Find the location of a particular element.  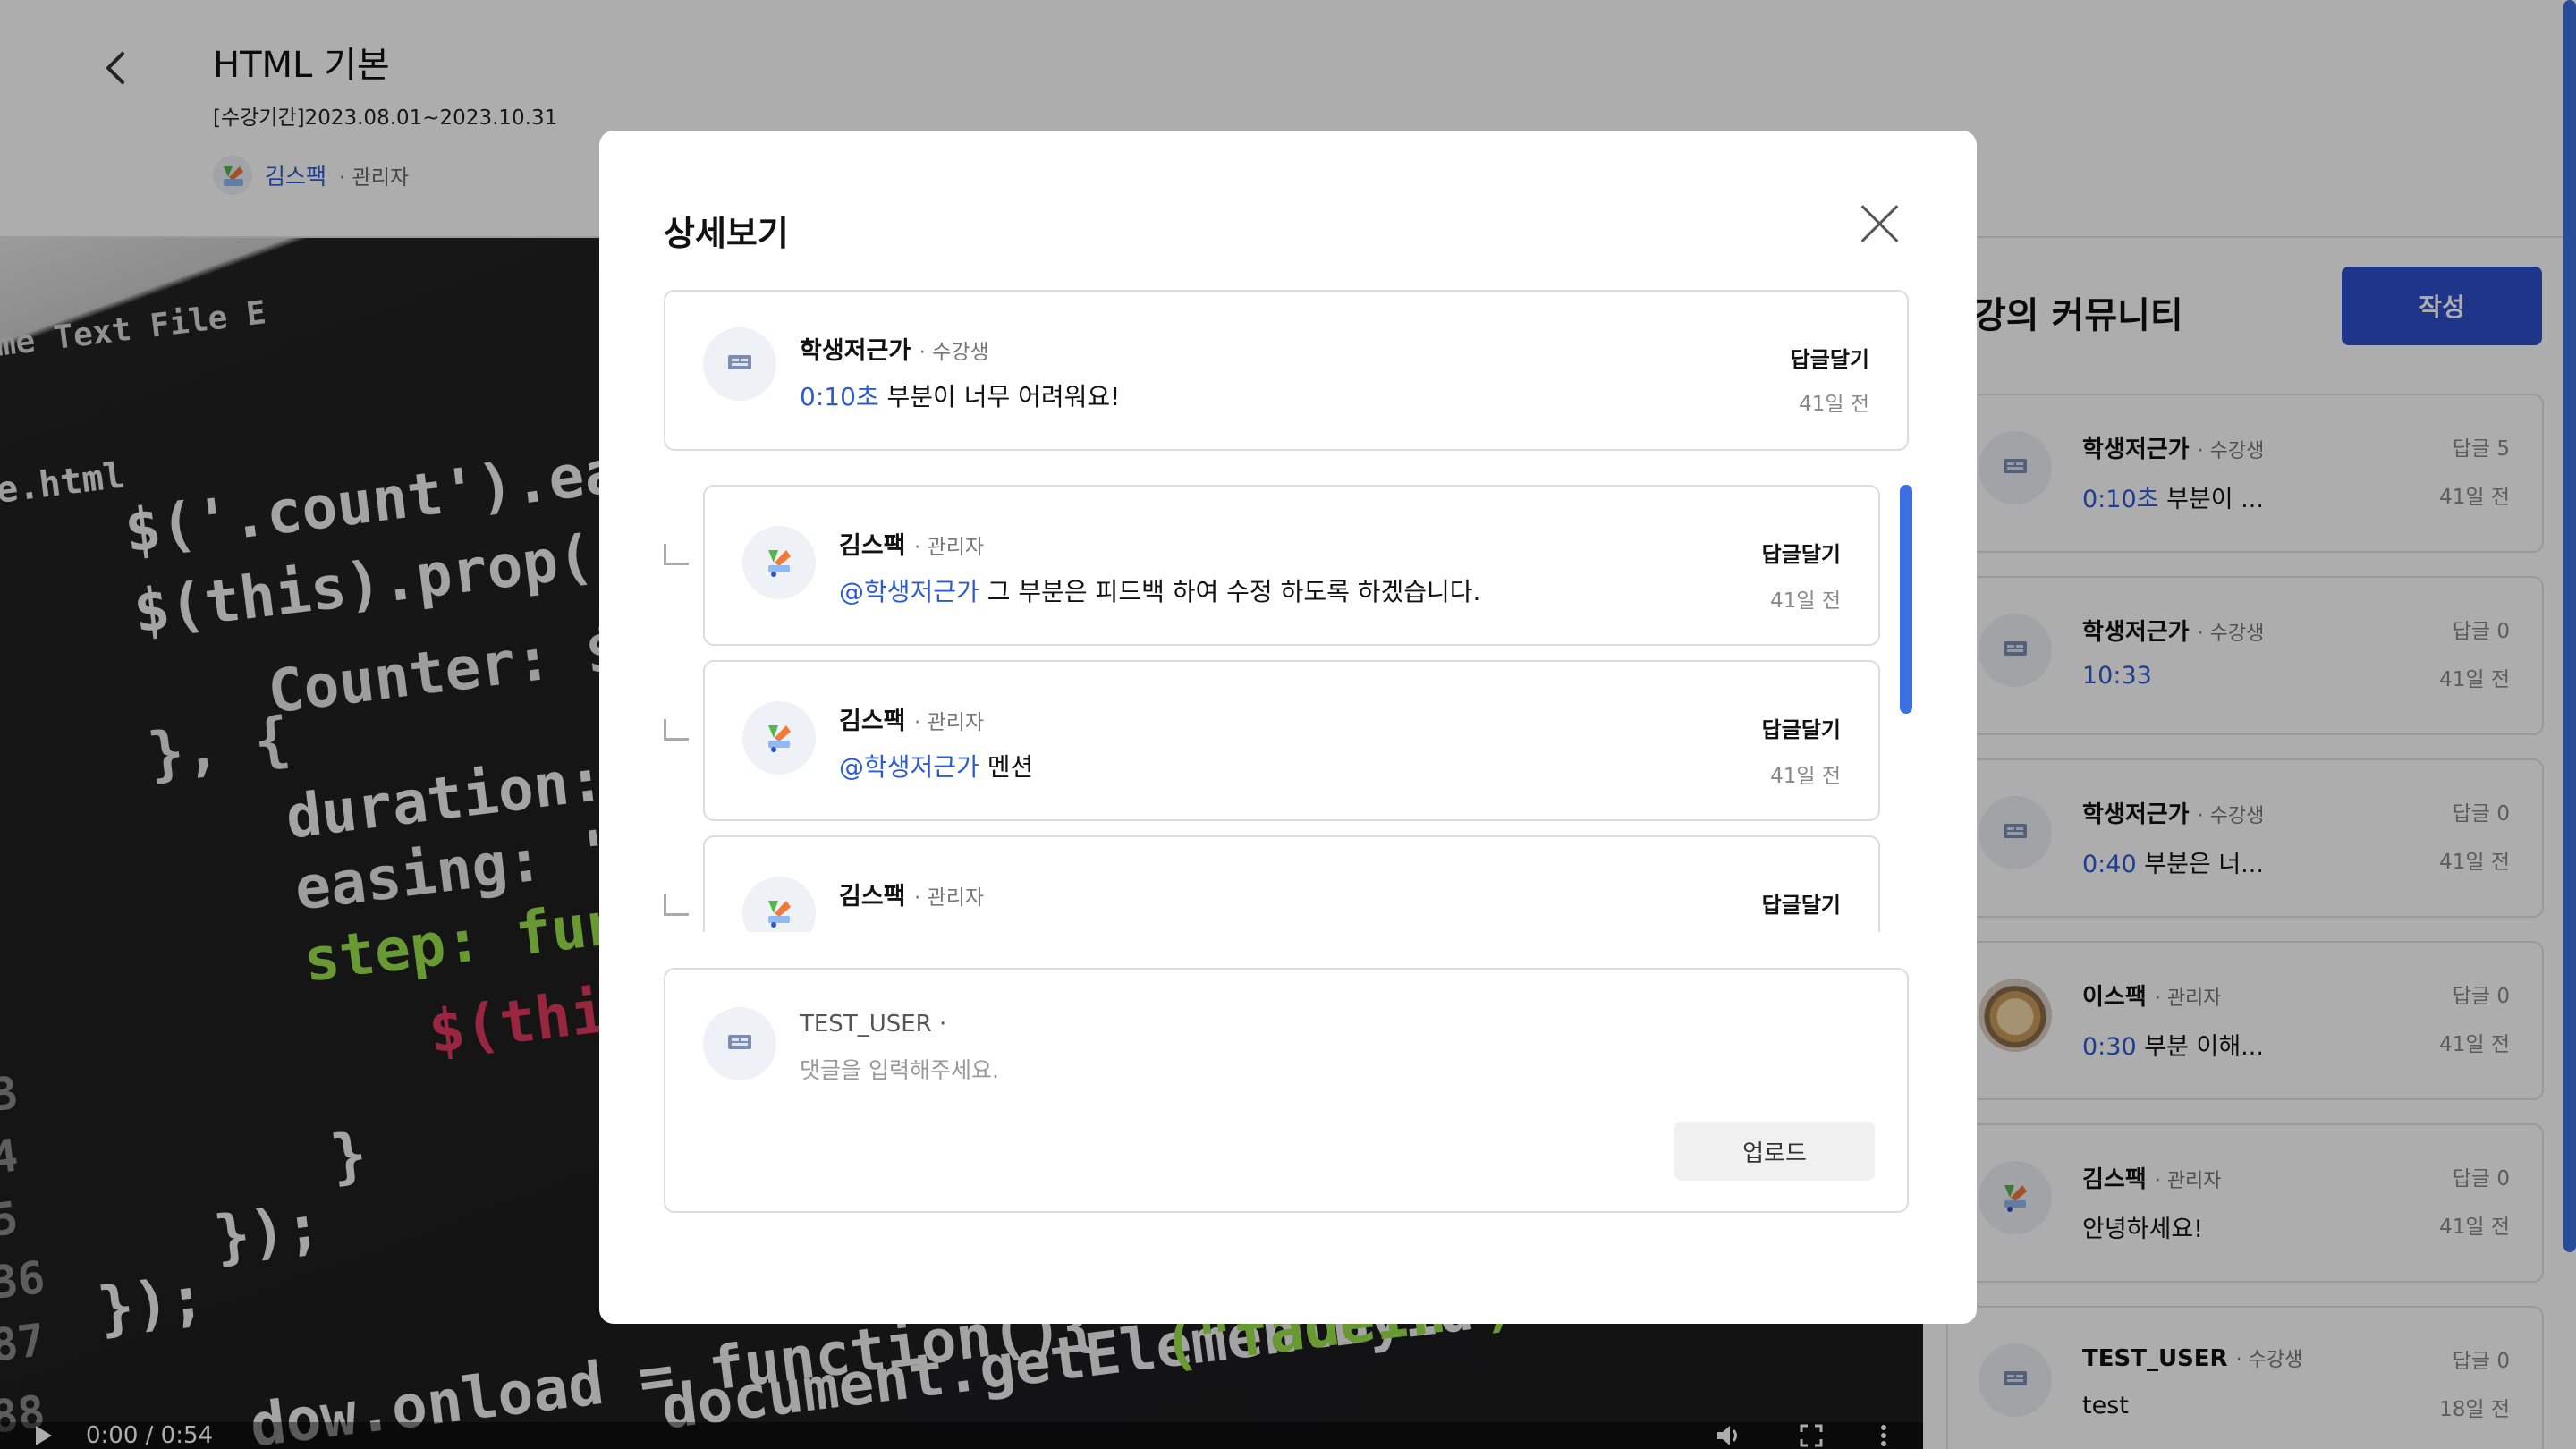

upload-button: 업로드 is located at coordinates (1774, 1151).